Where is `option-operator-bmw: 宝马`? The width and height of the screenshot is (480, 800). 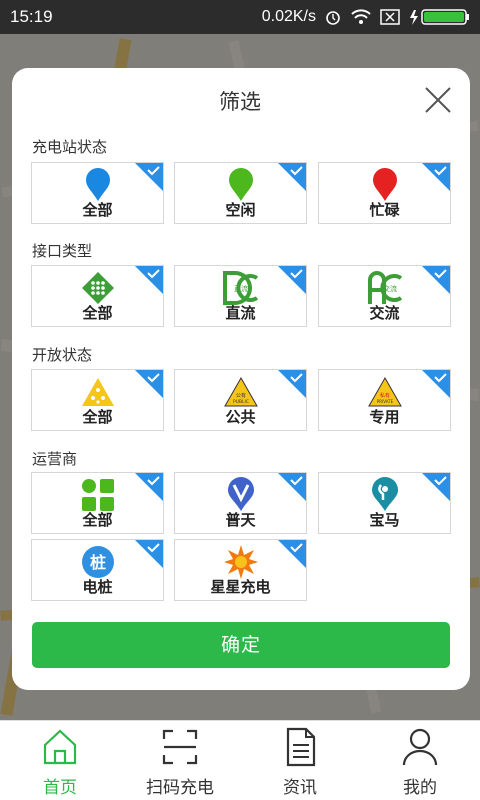 option-operator-bmw: 宝马 is located at coordinates (384, 503).